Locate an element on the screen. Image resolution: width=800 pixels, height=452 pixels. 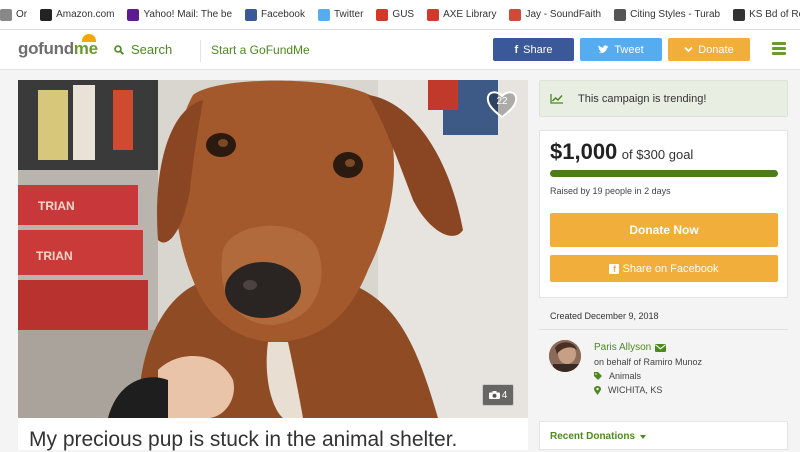
created-date: Created December 9, 2018 is located at coordinates (604, 316).